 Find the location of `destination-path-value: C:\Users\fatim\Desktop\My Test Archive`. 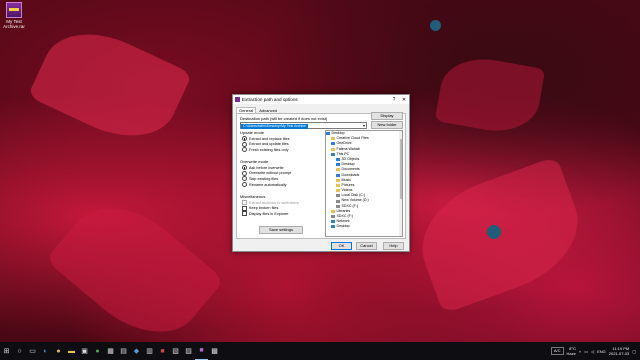

destination-path-value: C:\Users\fatim\Desktop\My Test Archive is located at coordinates (275, 126).